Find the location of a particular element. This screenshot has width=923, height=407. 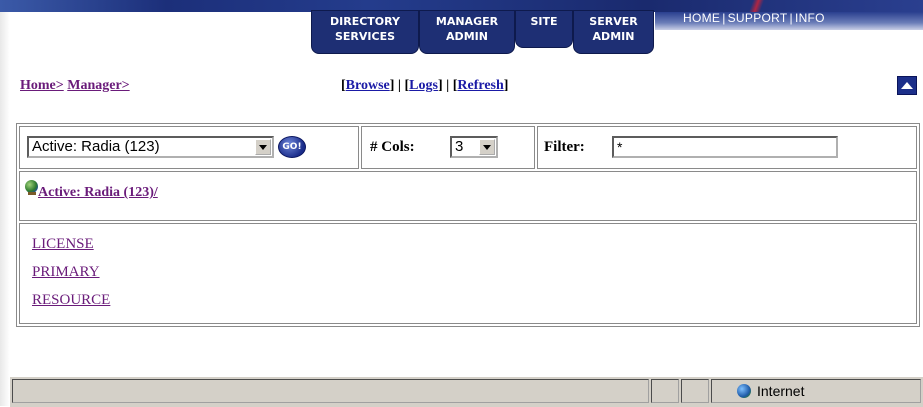

cols-select: 3 is located at coordinates (474, 147).